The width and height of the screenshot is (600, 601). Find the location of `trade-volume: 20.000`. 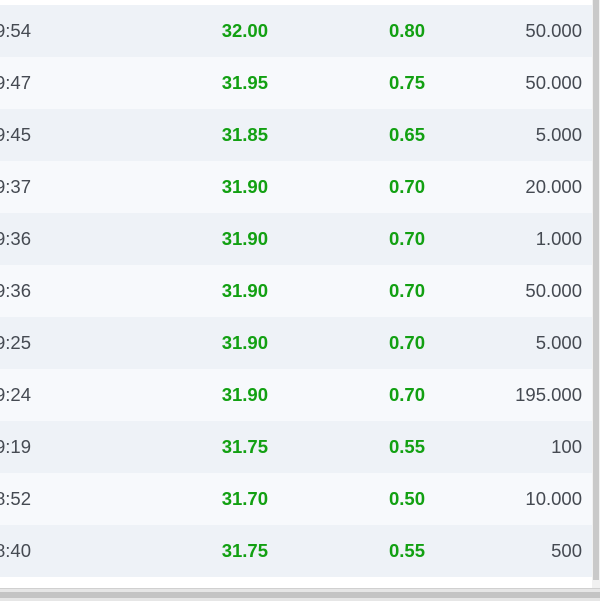

trade-volume: 20.000 is located at coordinates (553, 186).